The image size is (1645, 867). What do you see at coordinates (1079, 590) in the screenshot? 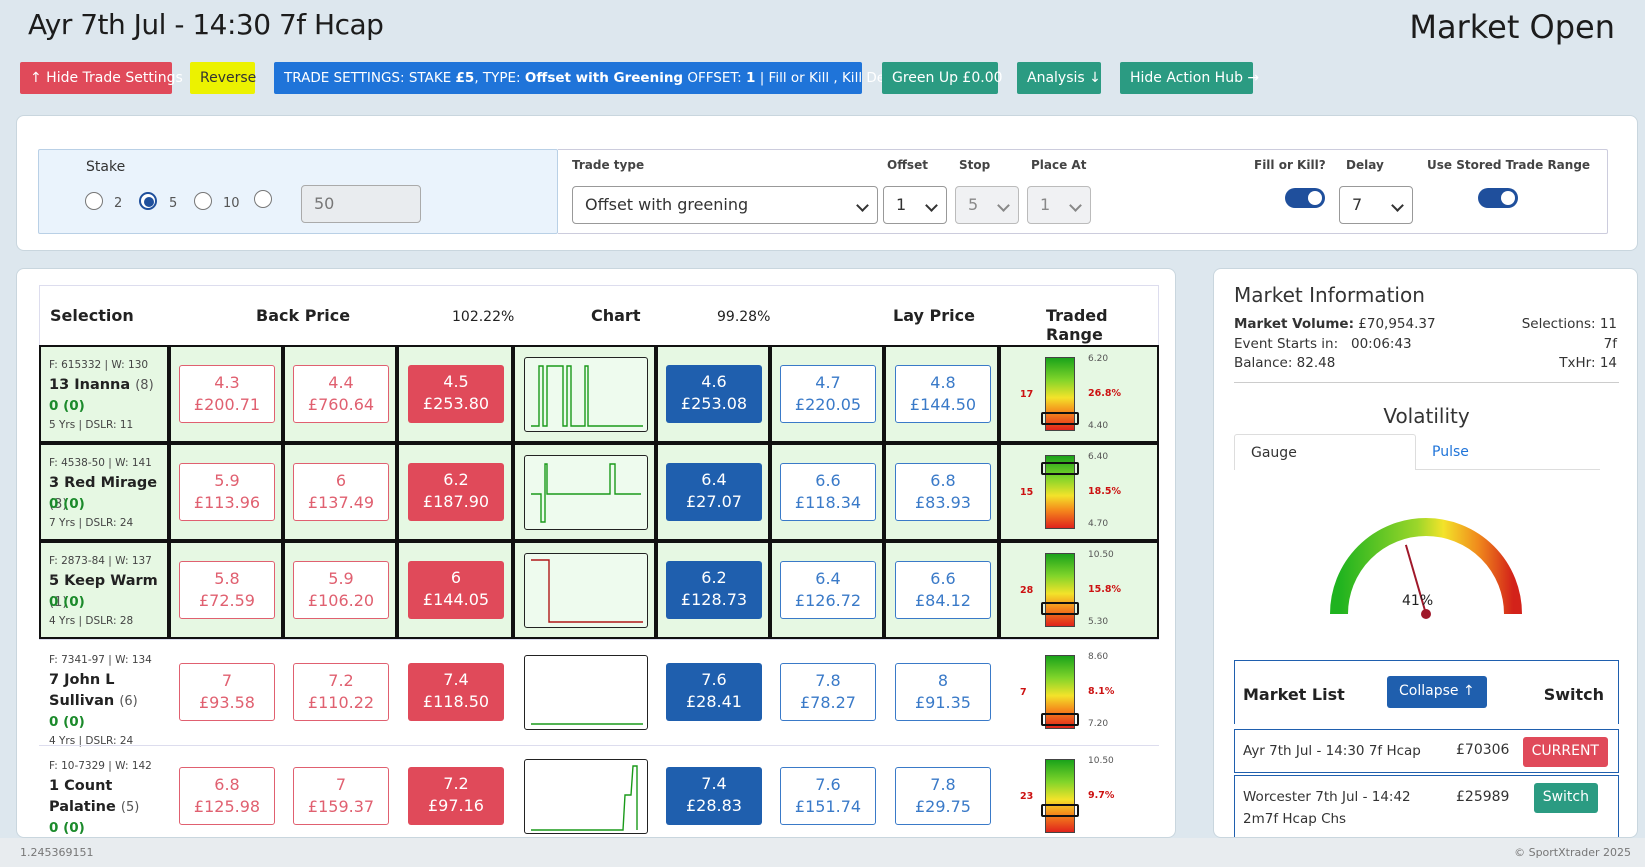
I see `traded-range: 28 10.50 15.8% 5.30` at bounding box center [1079, 590].